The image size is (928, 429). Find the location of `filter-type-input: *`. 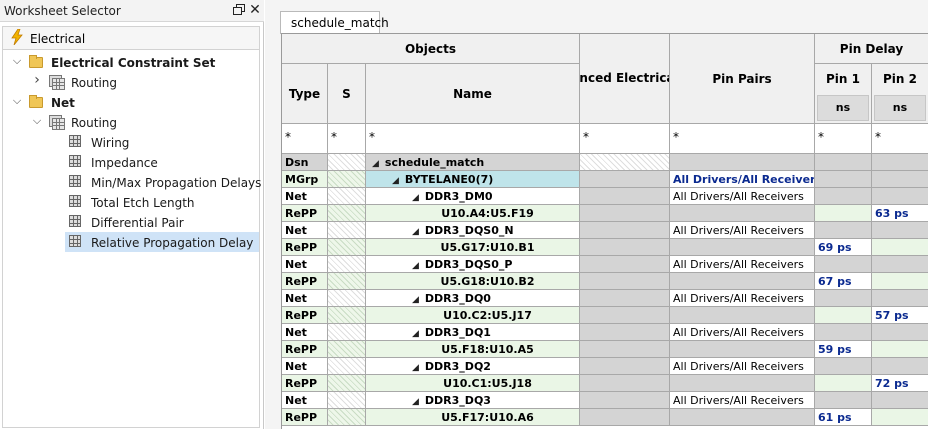

filter-type-input: * is located at coordinates (305, 139).